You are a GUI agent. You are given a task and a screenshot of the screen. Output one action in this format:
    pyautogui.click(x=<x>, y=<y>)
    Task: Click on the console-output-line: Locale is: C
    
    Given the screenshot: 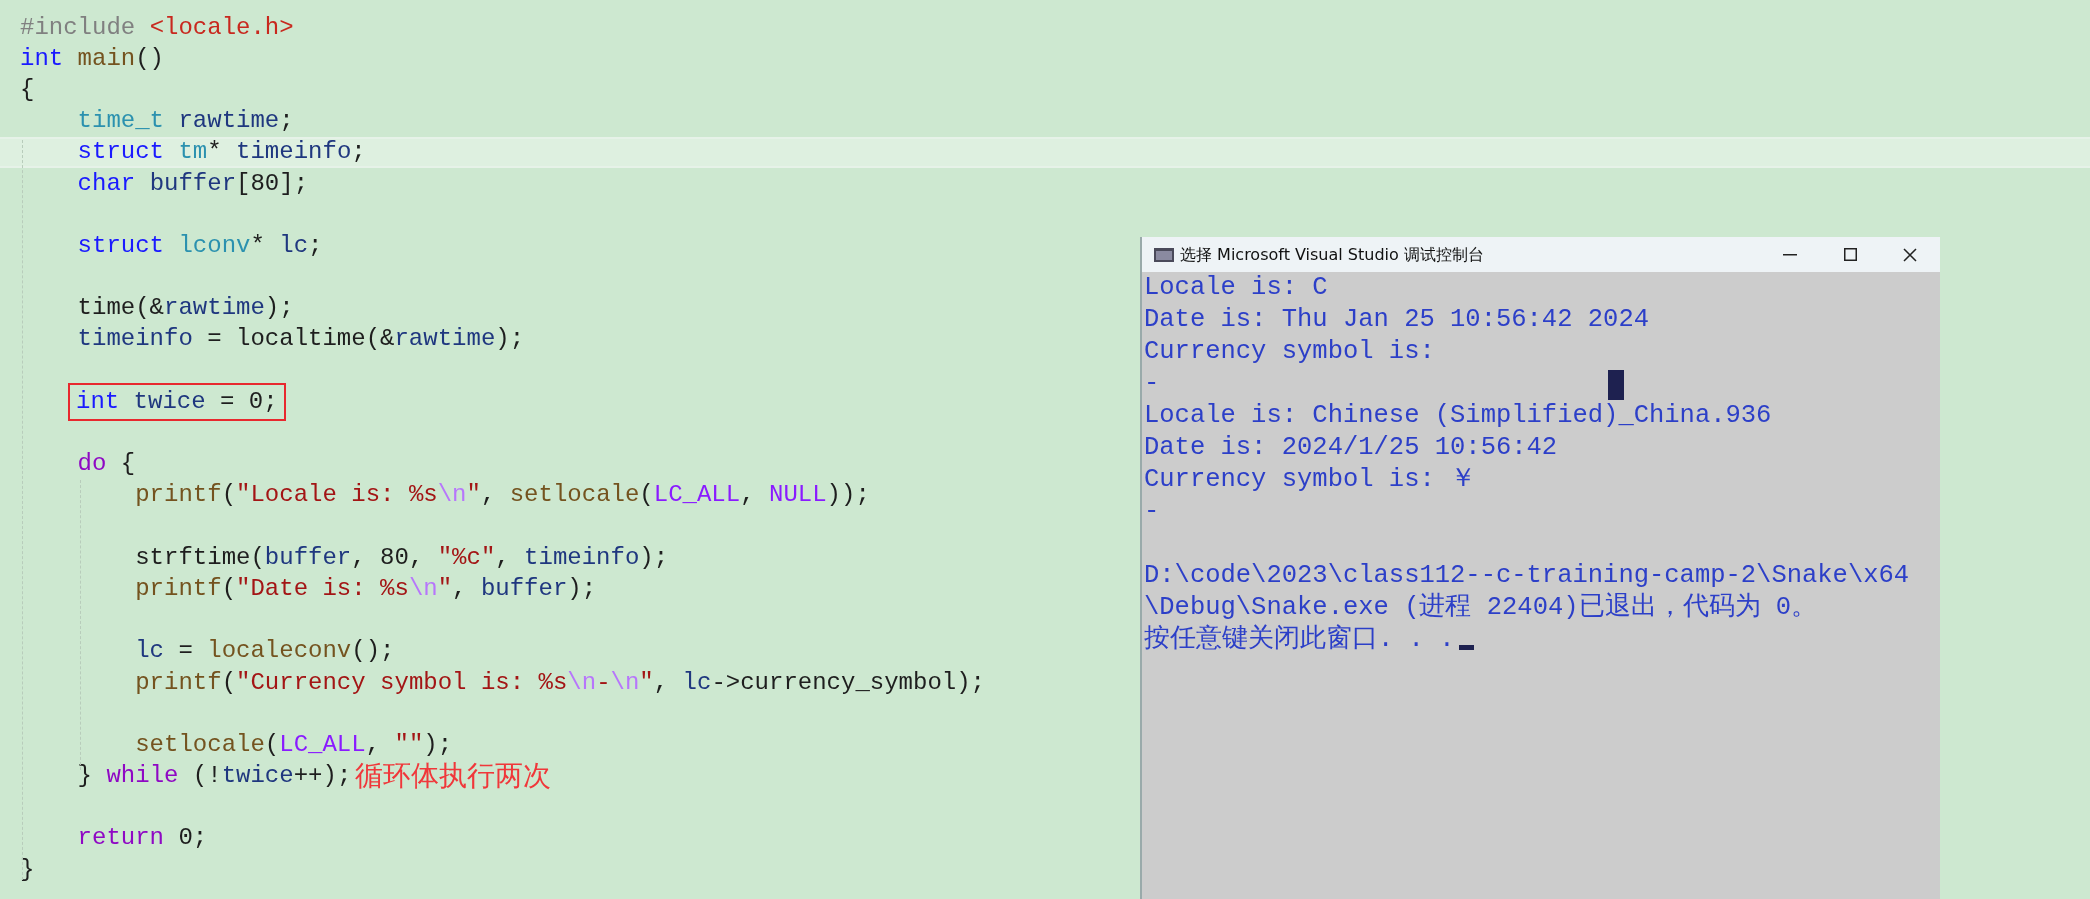 What is the action you would take?
    pyautogui.click(x=1236, y=288)
    